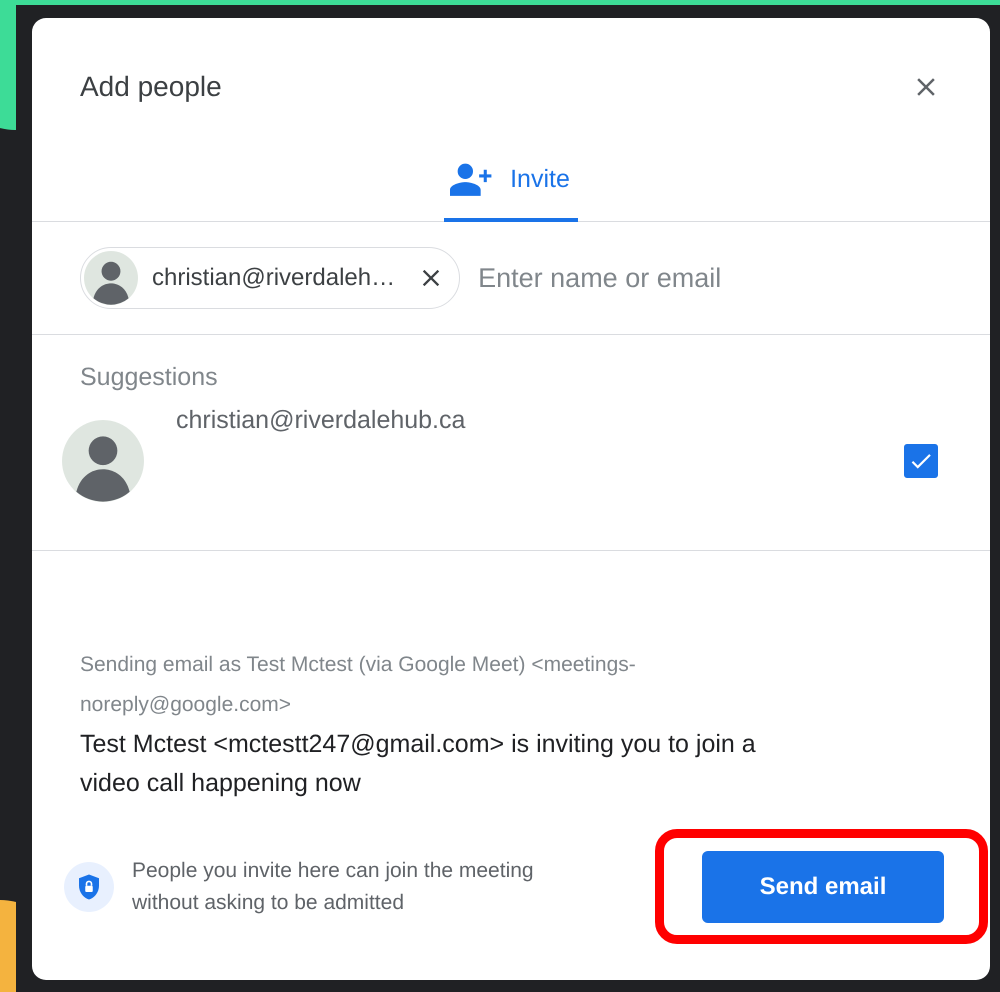 The width and height of the screenshot is (1000, 992). I want to click on invite-message: Test Mctest <mctestt247@gmail.com> is inviting you to join a video call happening now, so click(418, 764).